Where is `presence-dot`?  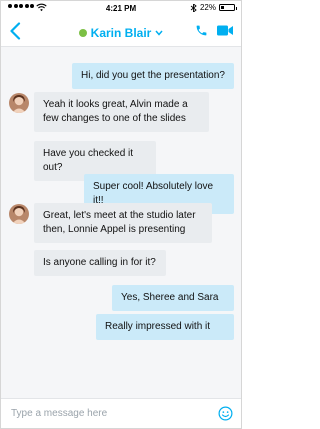 presence-dot is located at coordinates (82, 33).